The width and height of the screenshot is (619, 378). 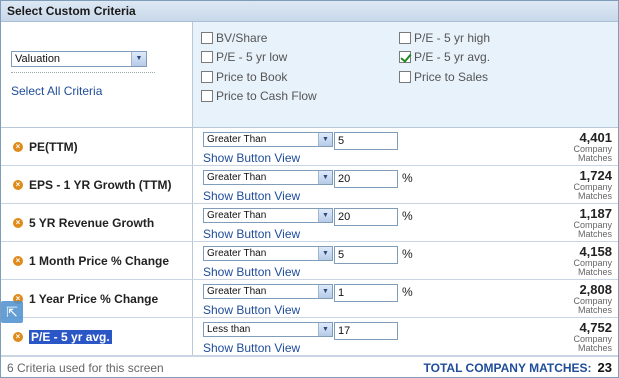 What do you see at coordinates (268, 329) in the screenshot?
I see `operator-select: Less than ▼` at bounding box center [268, 329].